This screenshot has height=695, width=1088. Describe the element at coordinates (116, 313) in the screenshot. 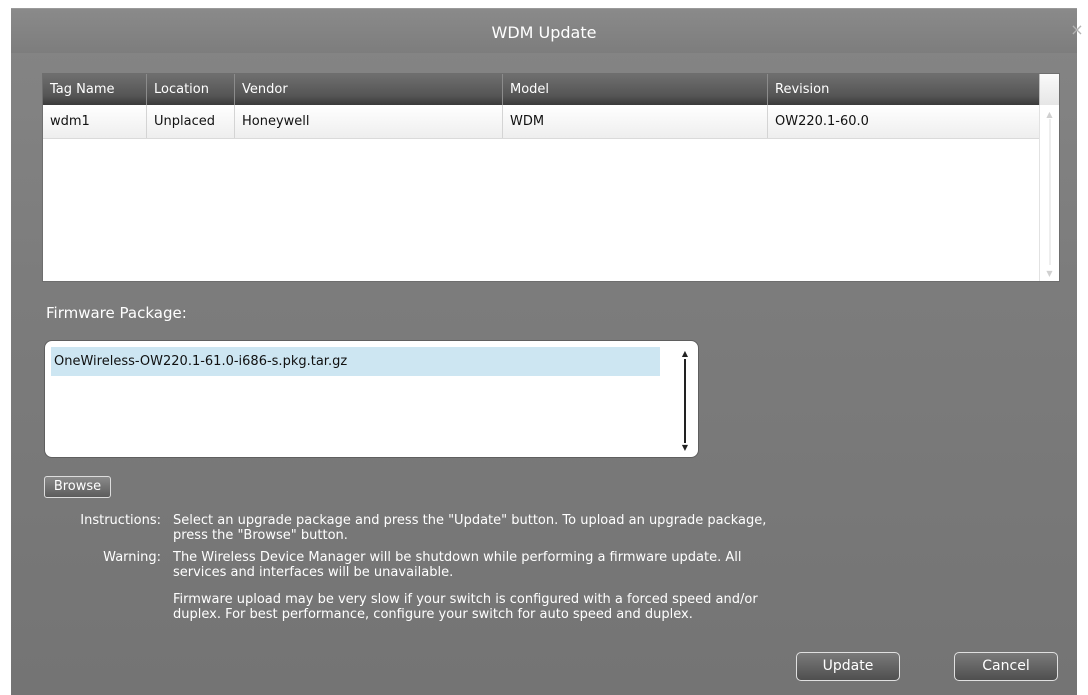

I see `firmware-package-label: Firmware Package:` at that location.